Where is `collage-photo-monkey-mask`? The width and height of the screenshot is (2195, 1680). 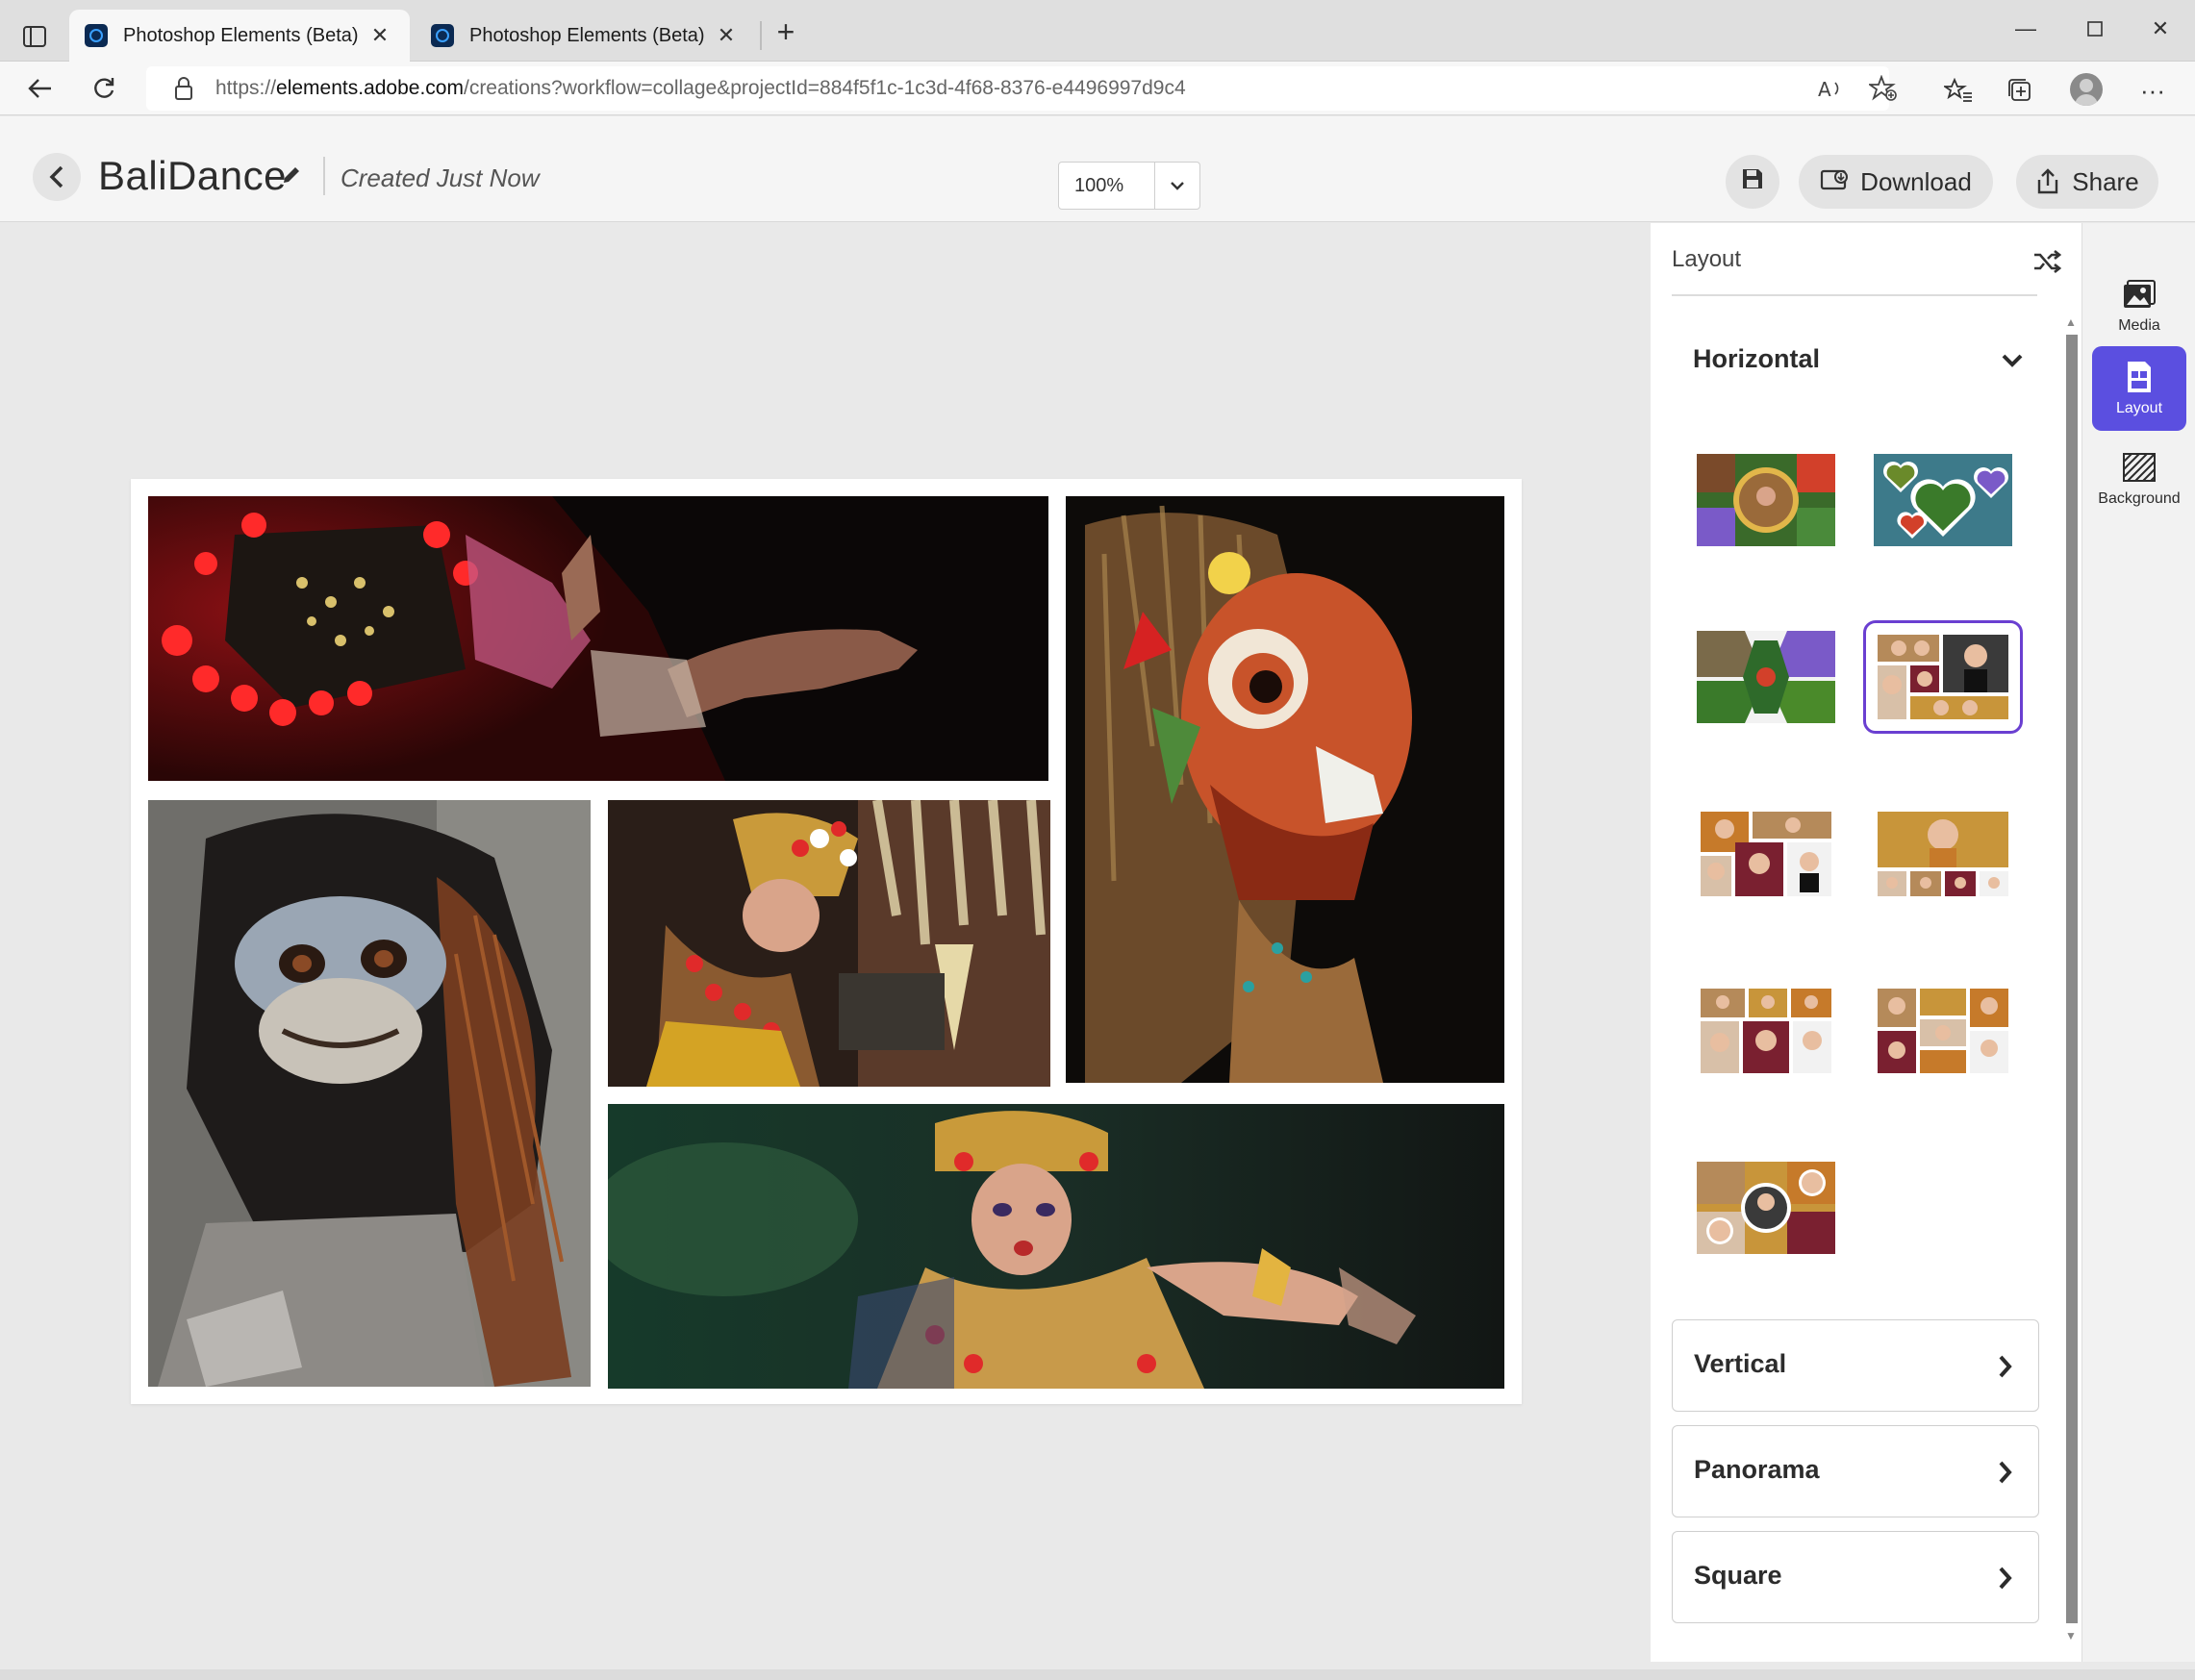 collage-photo-monkey-mask is located at coordinates (369, 1093).